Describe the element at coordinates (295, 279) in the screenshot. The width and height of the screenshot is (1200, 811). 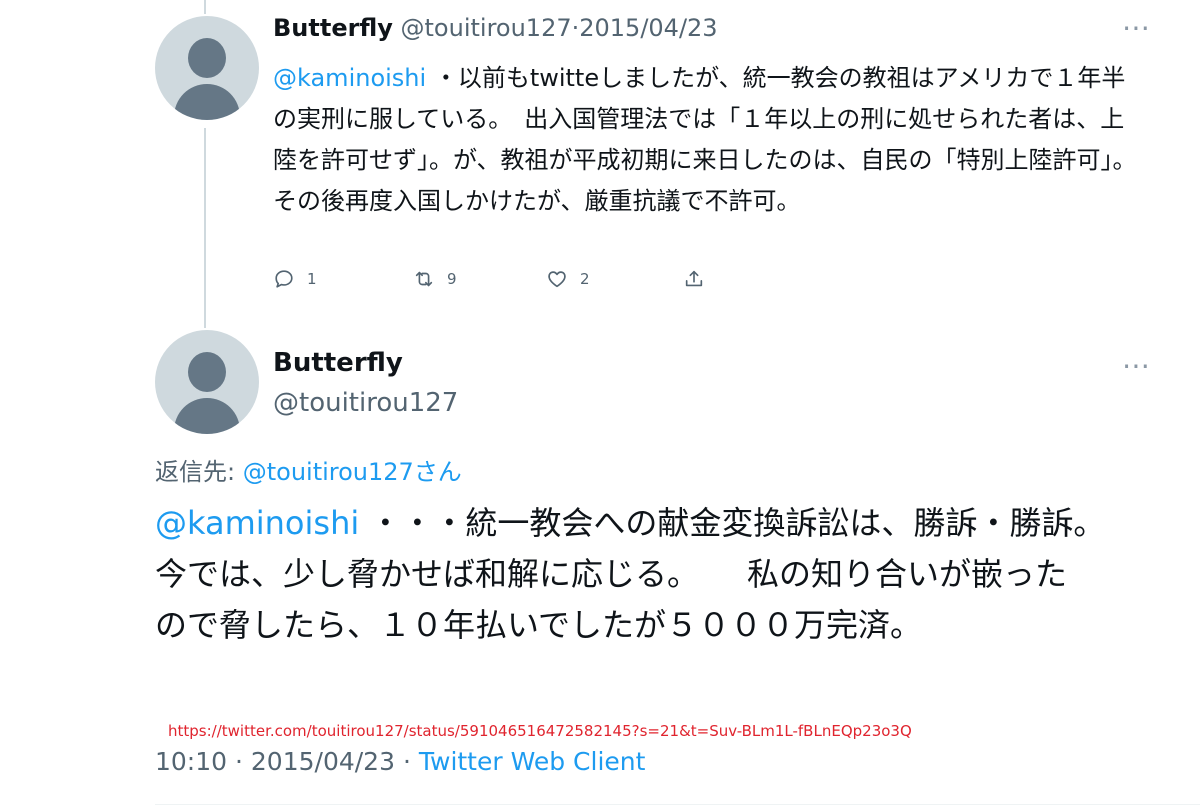
I see `reply-action: 1` at that location.